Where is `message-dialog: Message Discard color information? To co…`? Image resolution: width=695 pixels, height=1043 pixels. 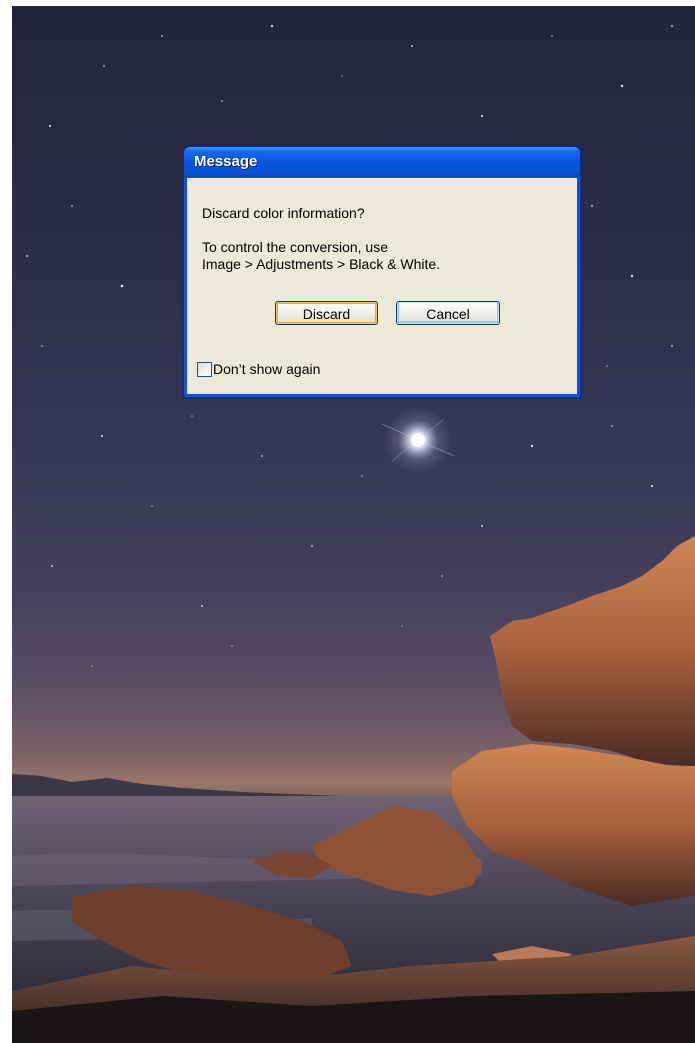
message-dialog: Message Discard color information? To co… is located at coordinates (382, 272).